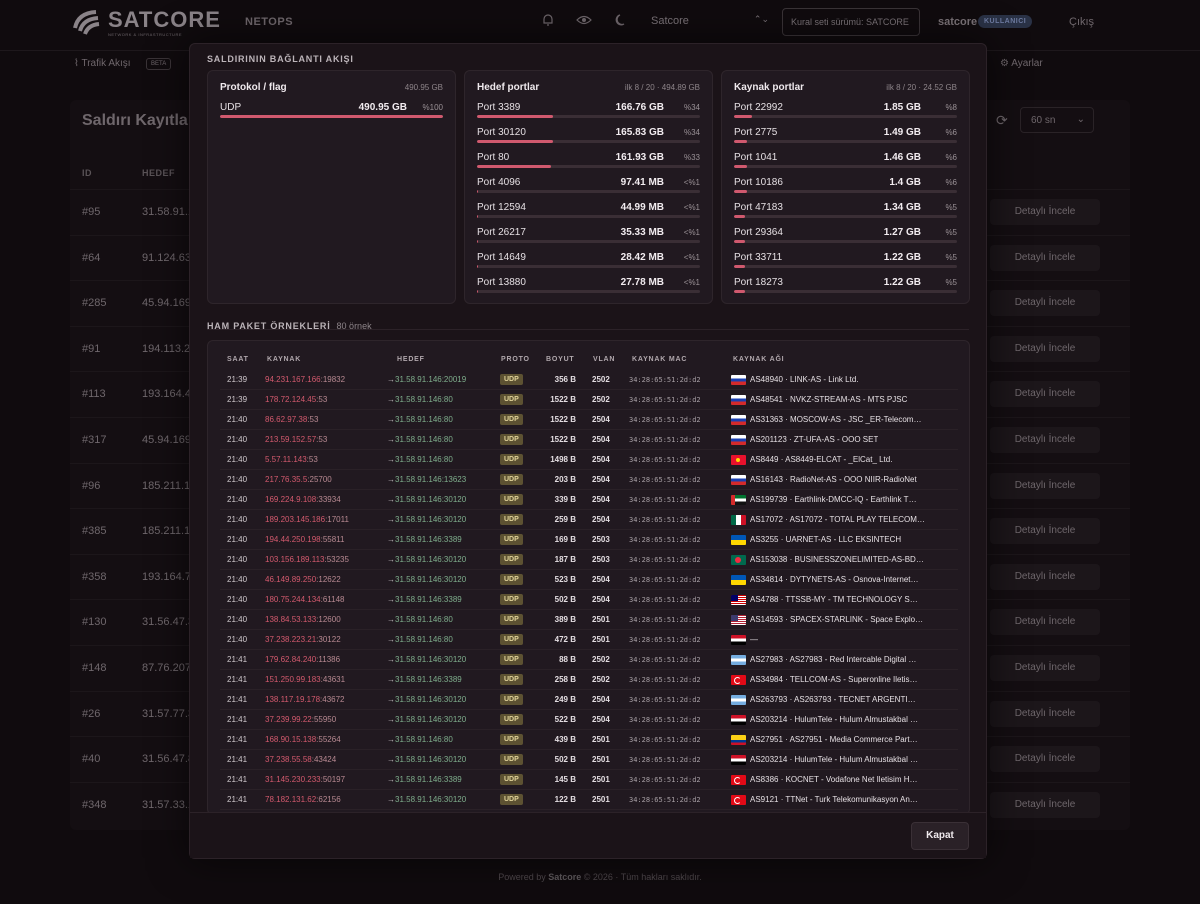 The image size is (1200, 904). Describe the element at coordinates (940, 836) in the screenshot. I see `close-button: Kapat` at that location.